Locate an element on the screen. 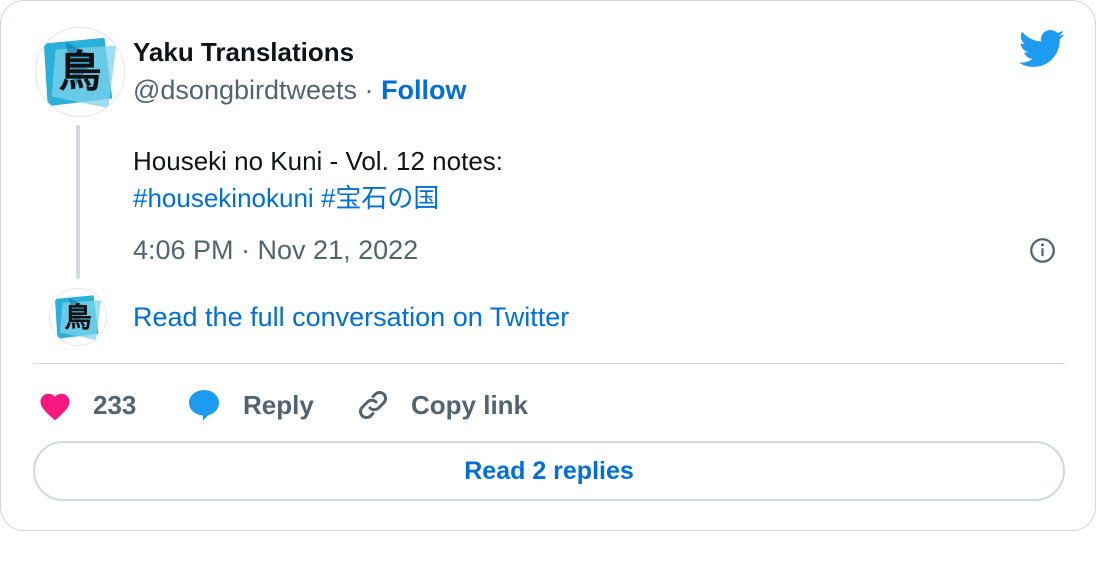 Image resolution: width=1096 pixels, height=574 pixels. info-icon is located at coordinates (1042, 250).